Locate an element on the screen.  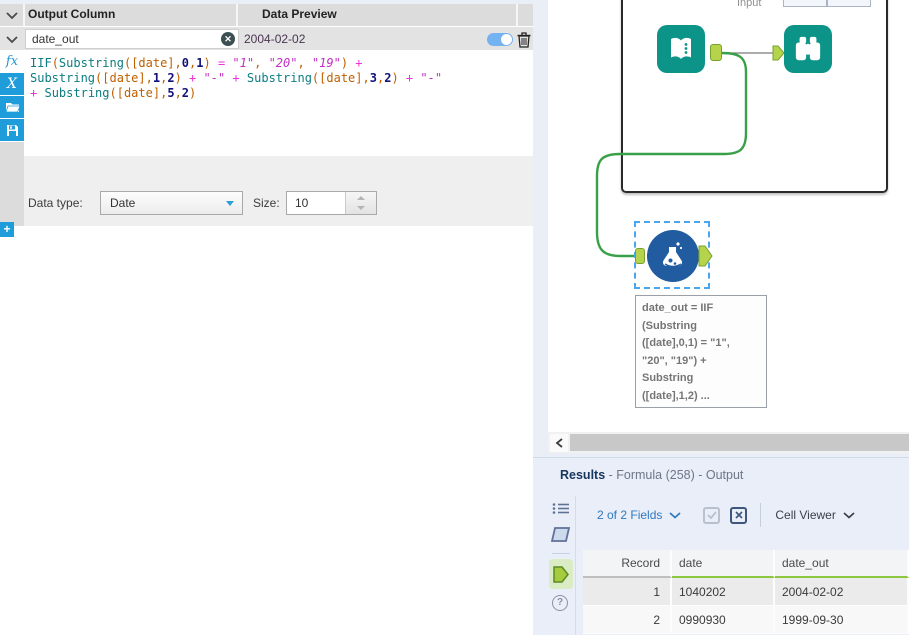
functions-button: fx is located at coordinates (12, 61).